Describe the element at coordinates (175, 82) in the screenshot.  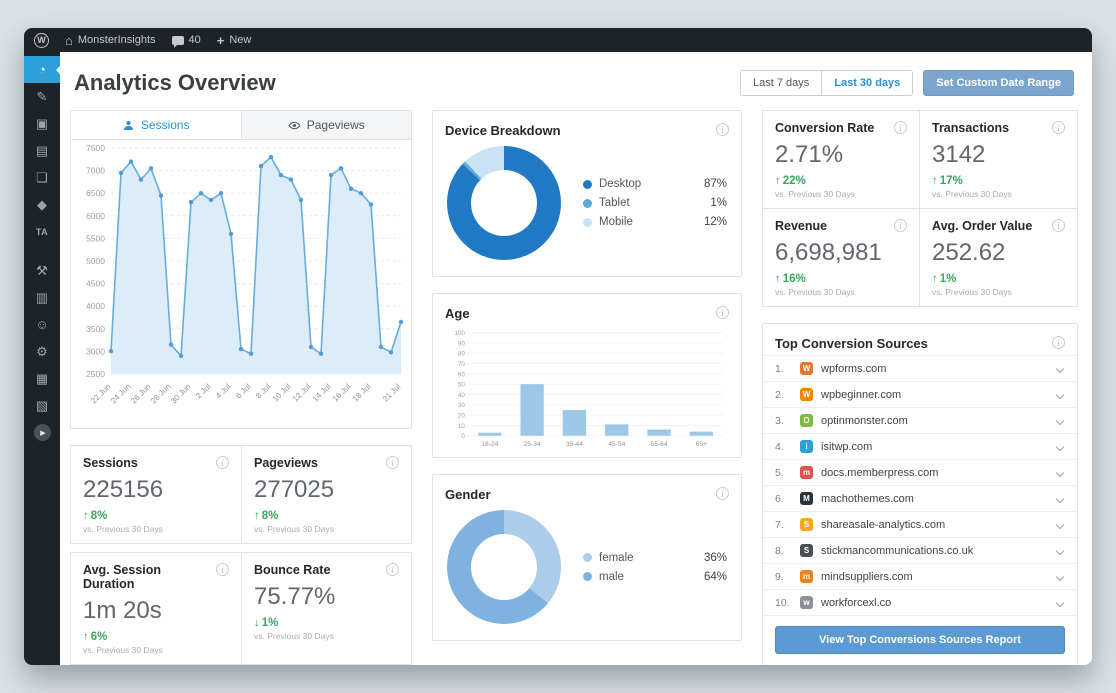
I see `page-title: Analytics Overview` at that location.